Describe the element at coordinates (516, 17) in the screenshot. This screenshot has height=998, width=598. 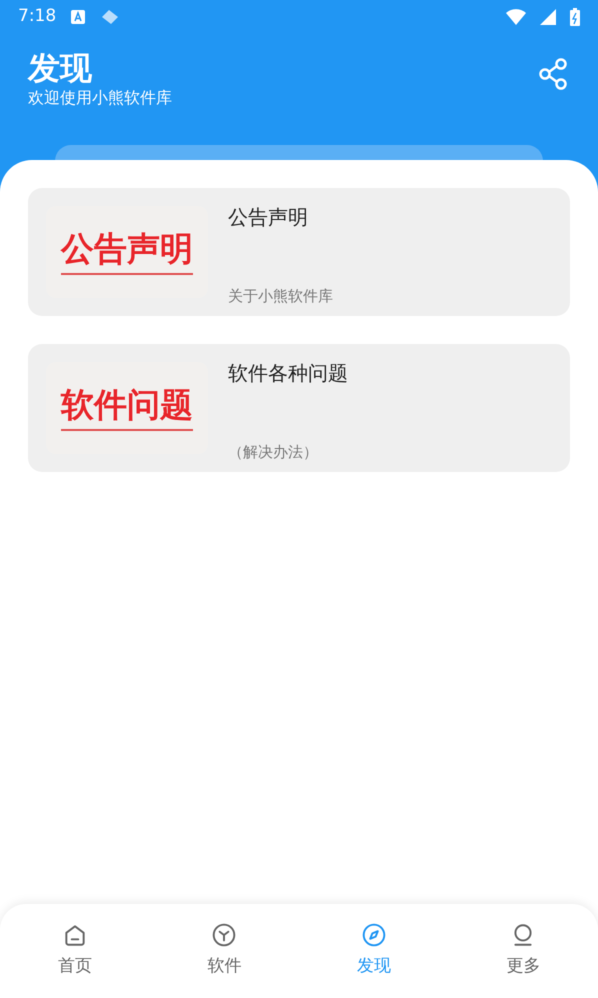
I see `wifi-icon` at that location.